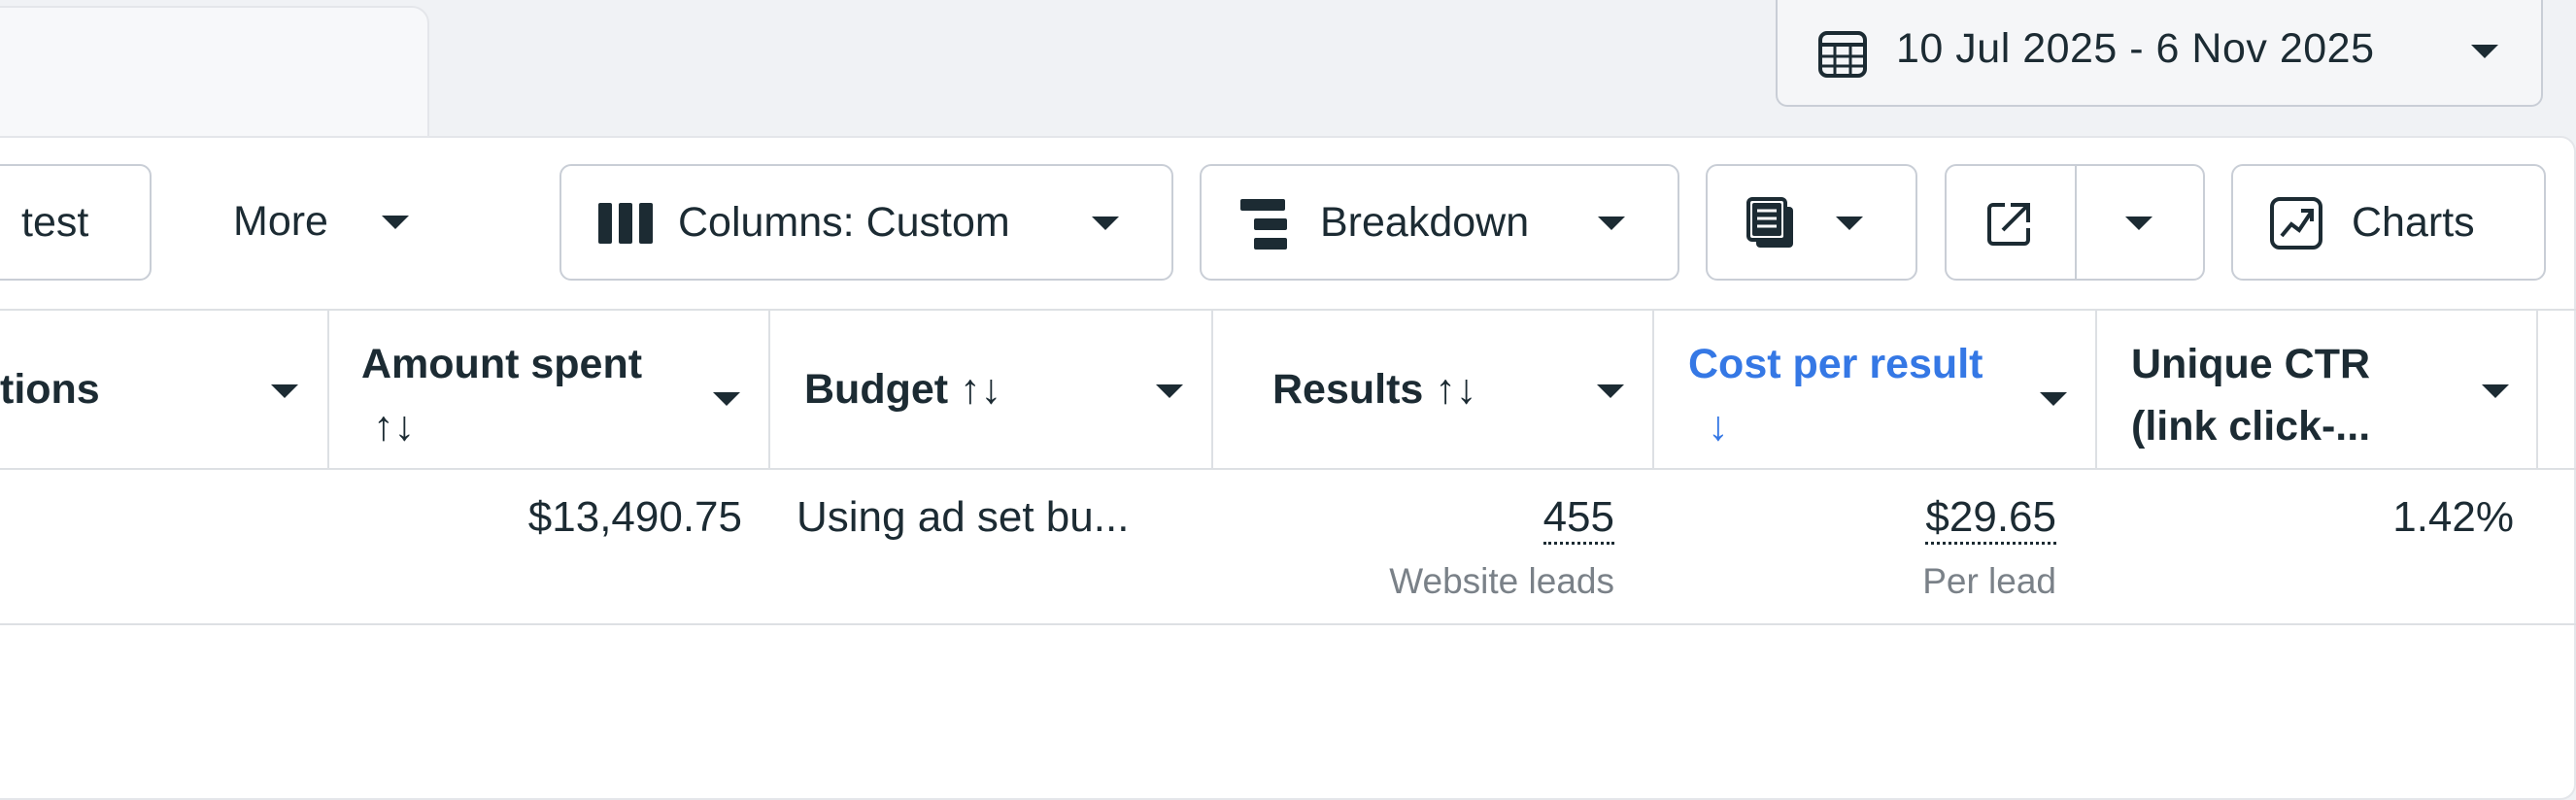 The image size is (2576, 800). I want to click on sort-icon: ↓, so click(1718, 426).